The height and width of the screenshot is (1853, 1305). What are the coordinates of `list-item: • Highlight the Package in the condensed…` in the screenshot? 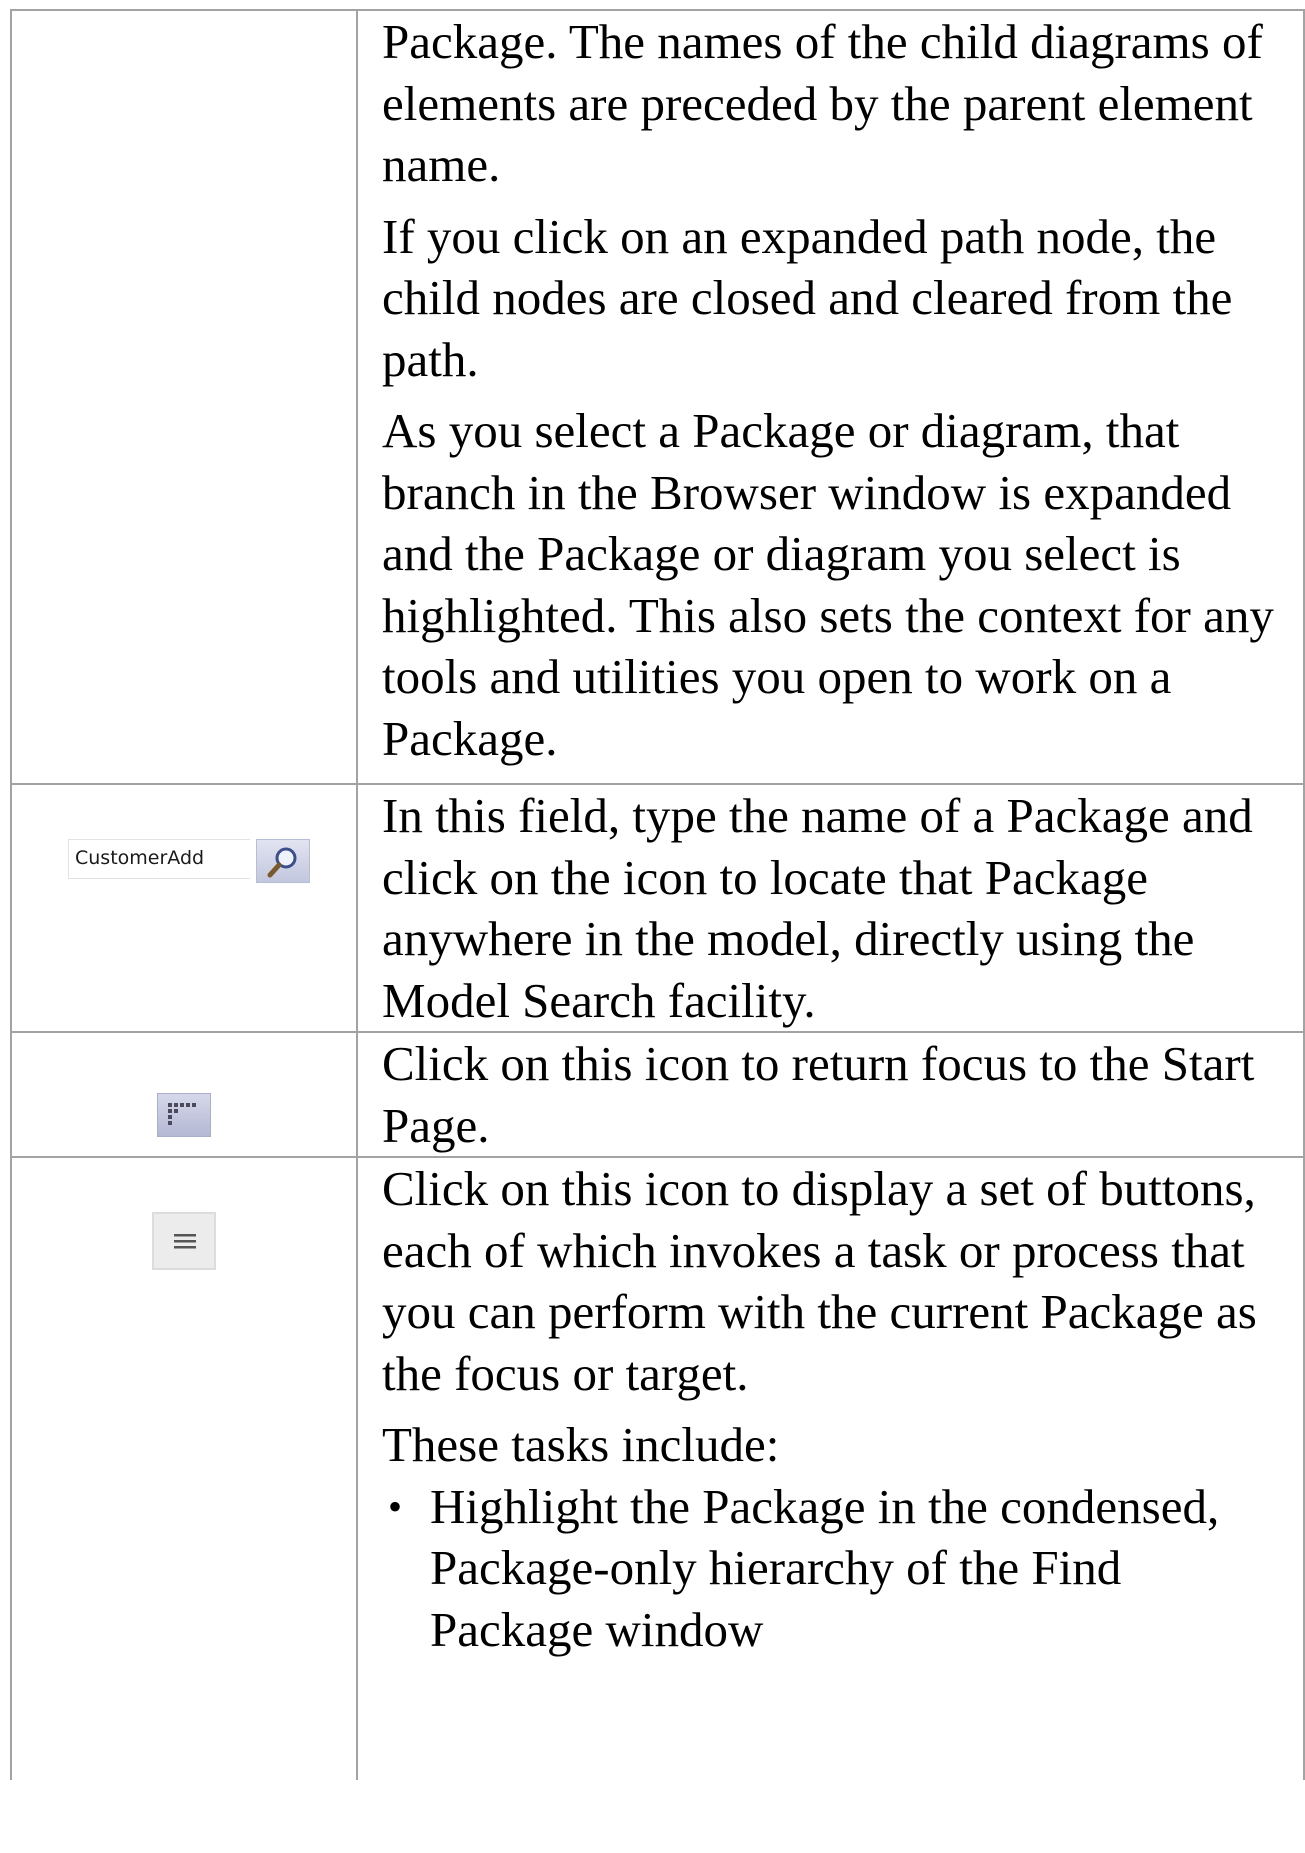 It's located at (829, 1568).